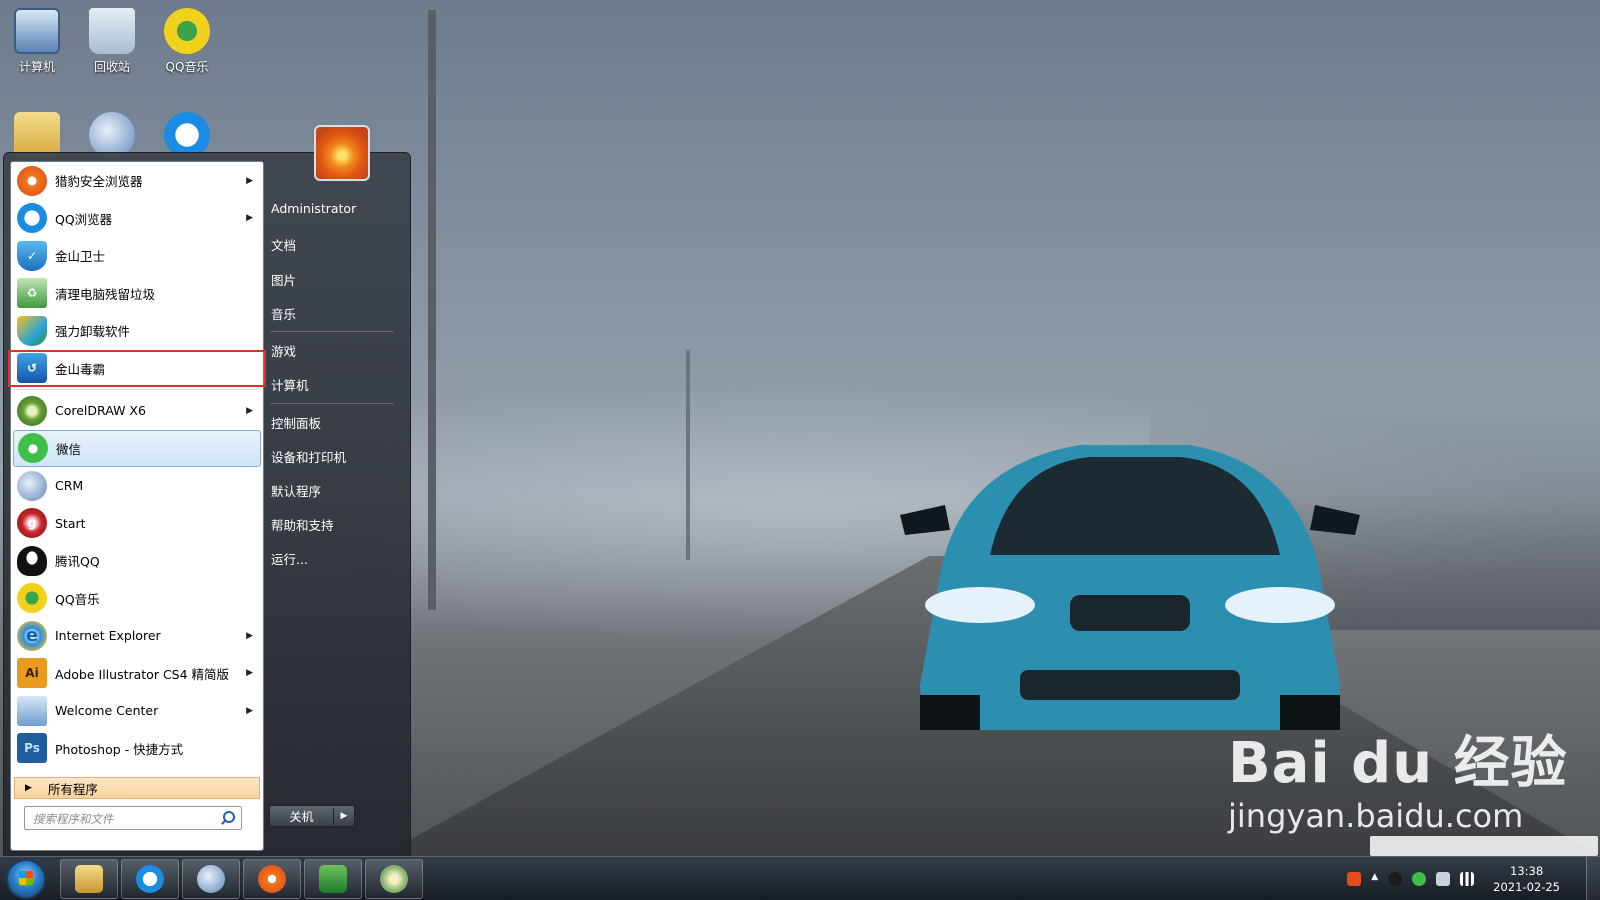  I want to click on utility-pole-far, so click(688, 455).